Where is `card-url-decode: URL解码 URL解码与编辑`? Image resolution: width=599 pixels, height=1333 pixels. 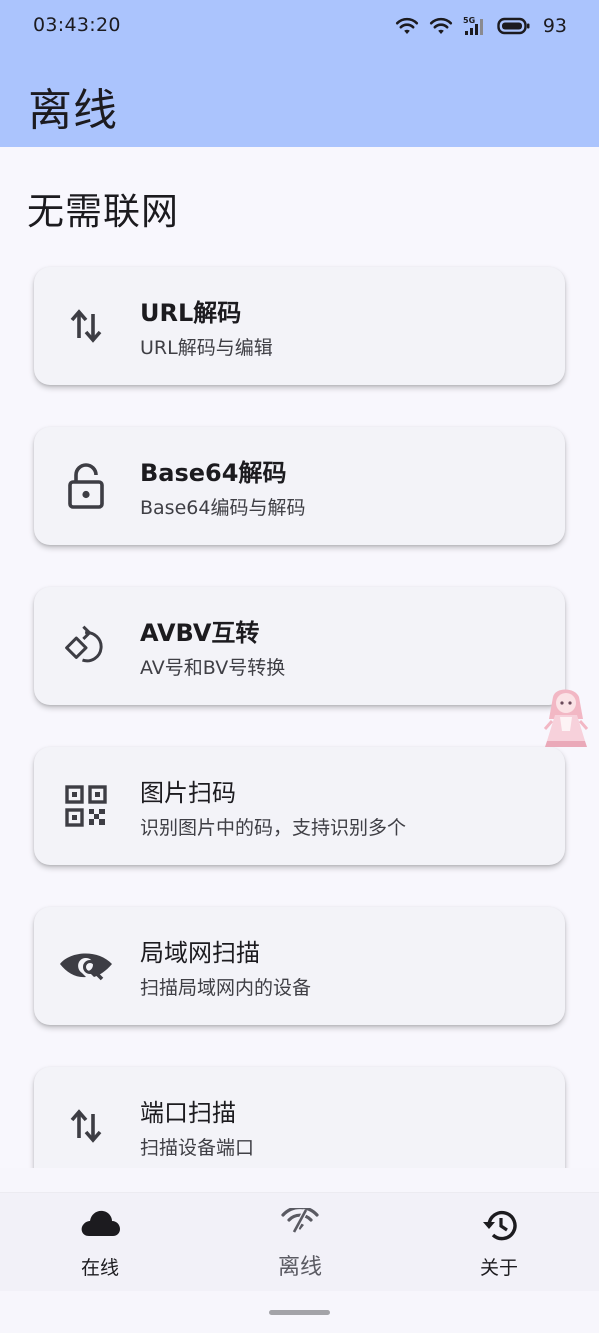
card-url-decode: URL解码 URL解码与编辑 is located at coordinates (299, 326).